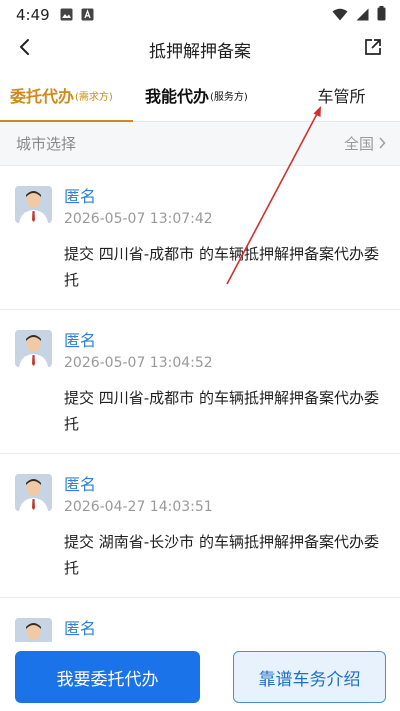 The image size is (400, 711). Describe the element at coordinates (46, 144) in the screenshot. I see `city-selector-label: 城市选择` at that location.